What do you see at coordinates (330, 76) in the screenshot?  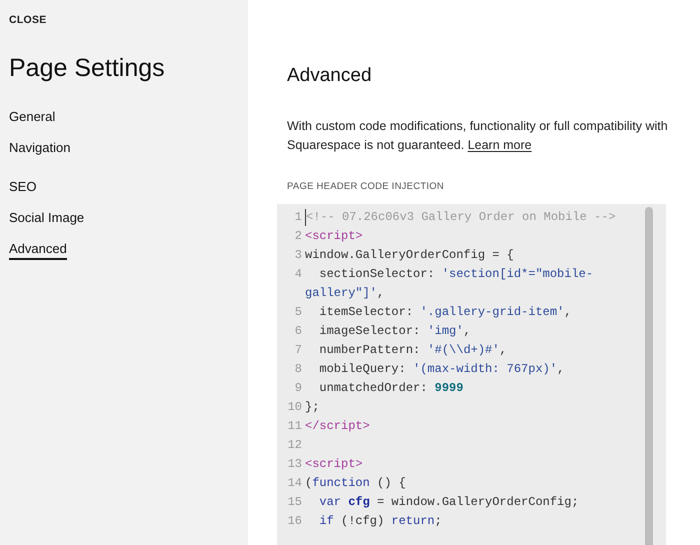 I see `section-title: Advanced` at bounding box center [330, 76].